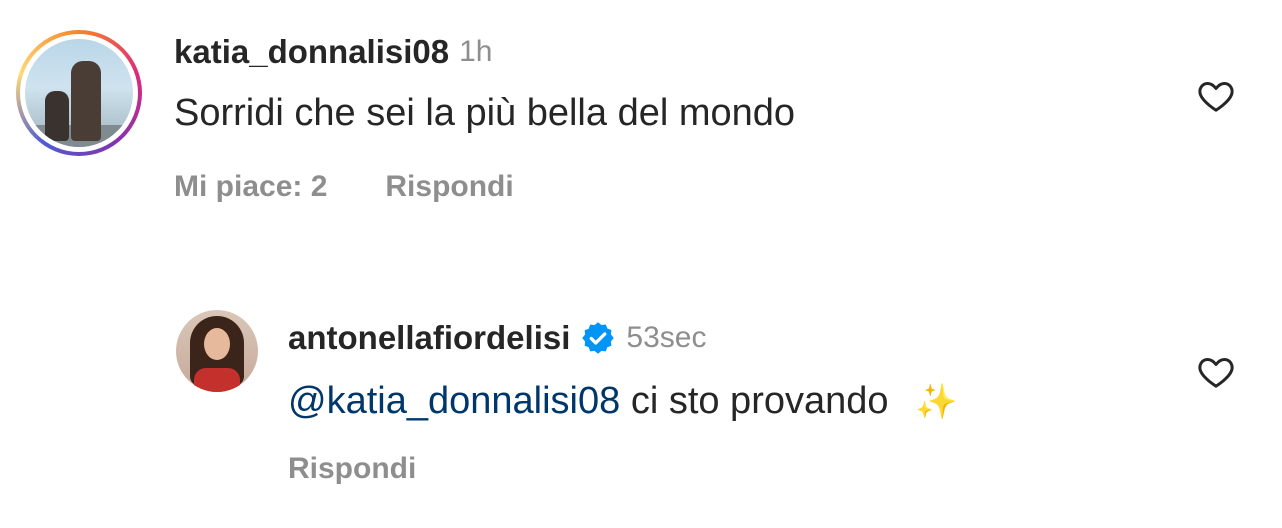 The height and width of the screenshot is (528, 1282). What do you see at coordinates (454, 401) in the screenshot?
I see `mention-link: @katia_donnalisi08` at bounding box center [454, 401].